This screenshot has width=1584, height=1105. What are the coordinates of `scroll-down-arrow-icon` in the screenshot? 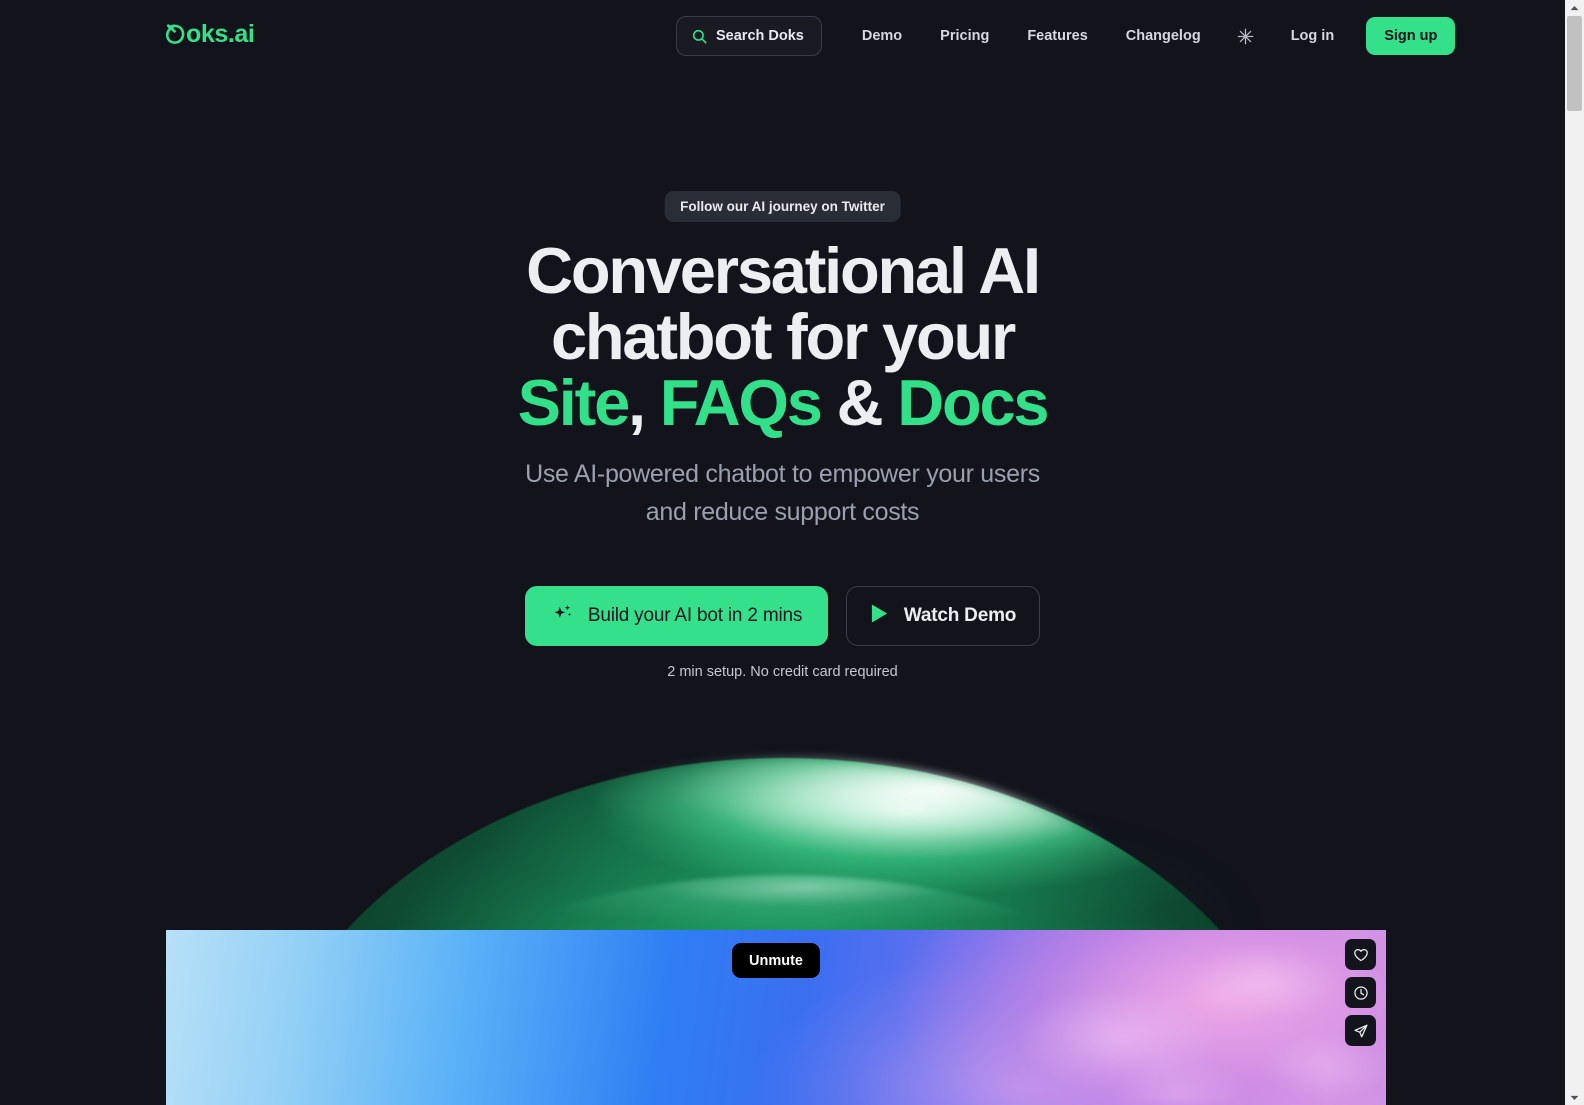 It's located at (1574, 1097).